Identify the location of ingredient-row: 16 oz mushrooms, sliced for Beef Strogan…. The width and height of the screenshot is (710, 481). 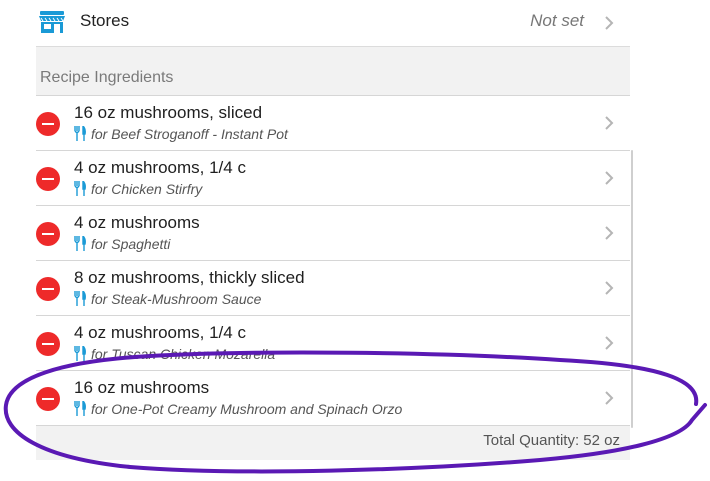
(333, 122).